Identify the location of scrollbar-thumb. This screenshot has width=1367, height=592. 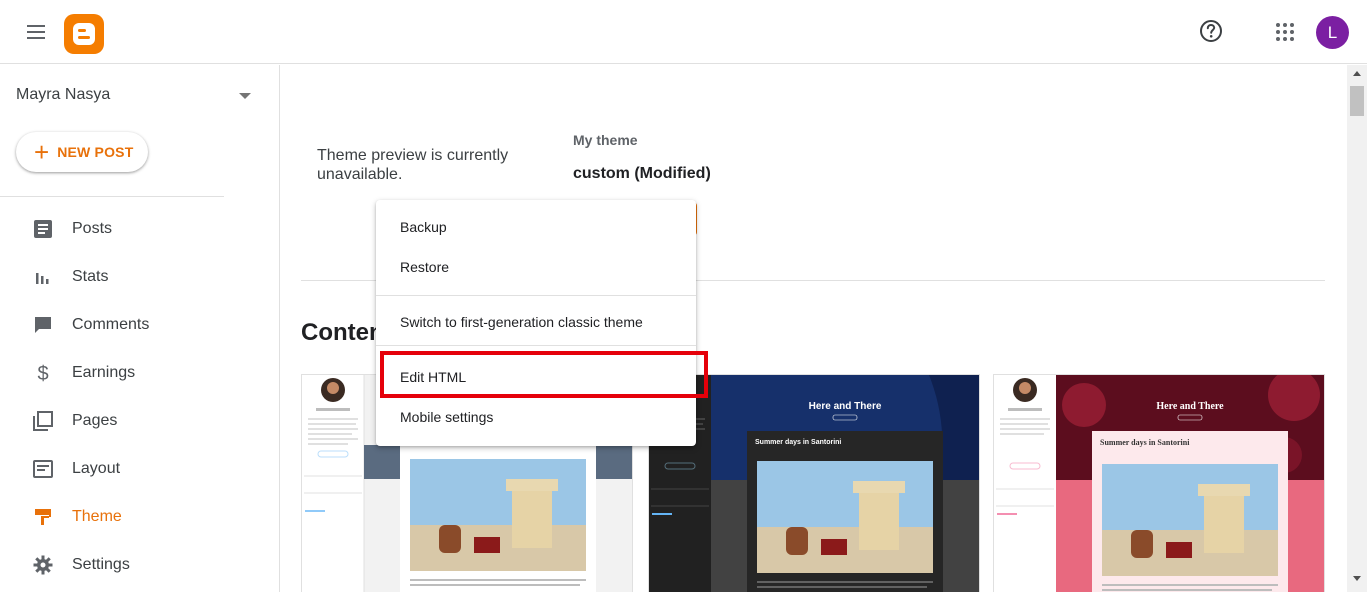
(1357, 101).